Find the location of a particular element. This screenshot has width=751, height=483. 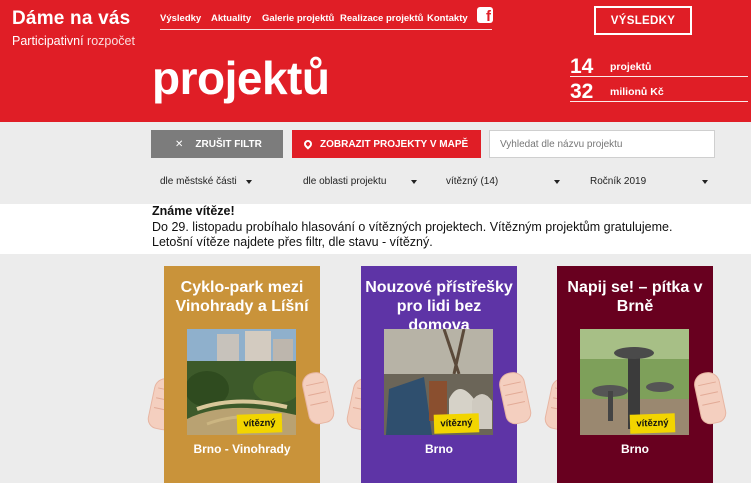

facebook-icon: f is located at coordinates (485, 16).